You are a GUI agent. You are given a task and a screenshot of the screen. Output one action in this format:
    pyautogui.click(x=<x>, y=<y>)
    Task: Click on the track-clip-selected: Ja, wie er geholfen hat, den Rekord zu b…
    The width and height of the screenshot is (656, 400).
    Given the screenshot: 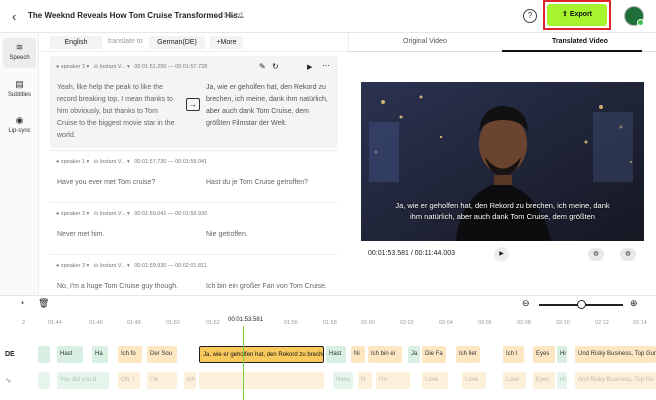 What is the action you would take?
    pyautogui.click(x=261, y=354)
    